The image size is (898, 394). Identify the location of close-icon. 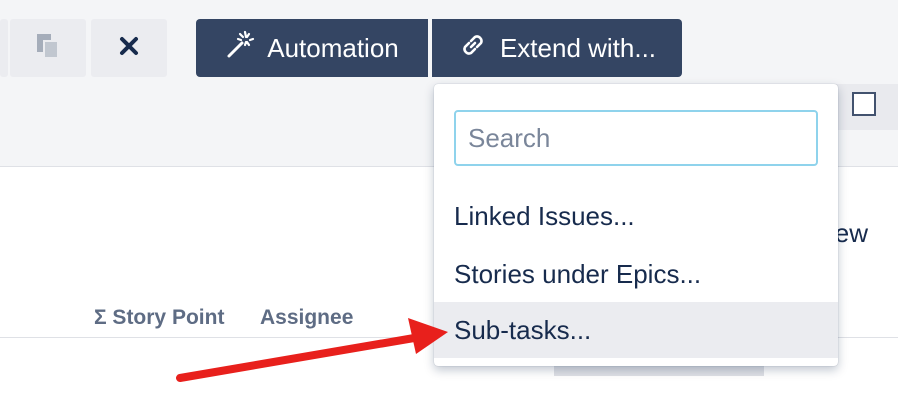
(129, 48).